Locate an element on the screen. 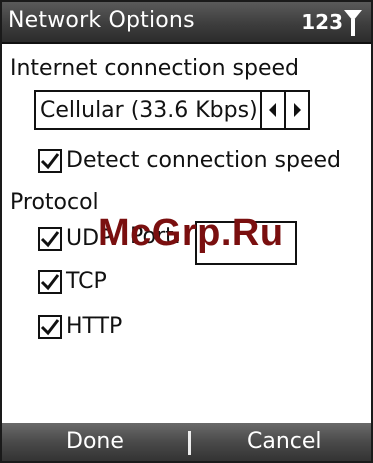 This screenshot has width=373, height=463. window-title: Network Options is located at coordinates (101, 20).